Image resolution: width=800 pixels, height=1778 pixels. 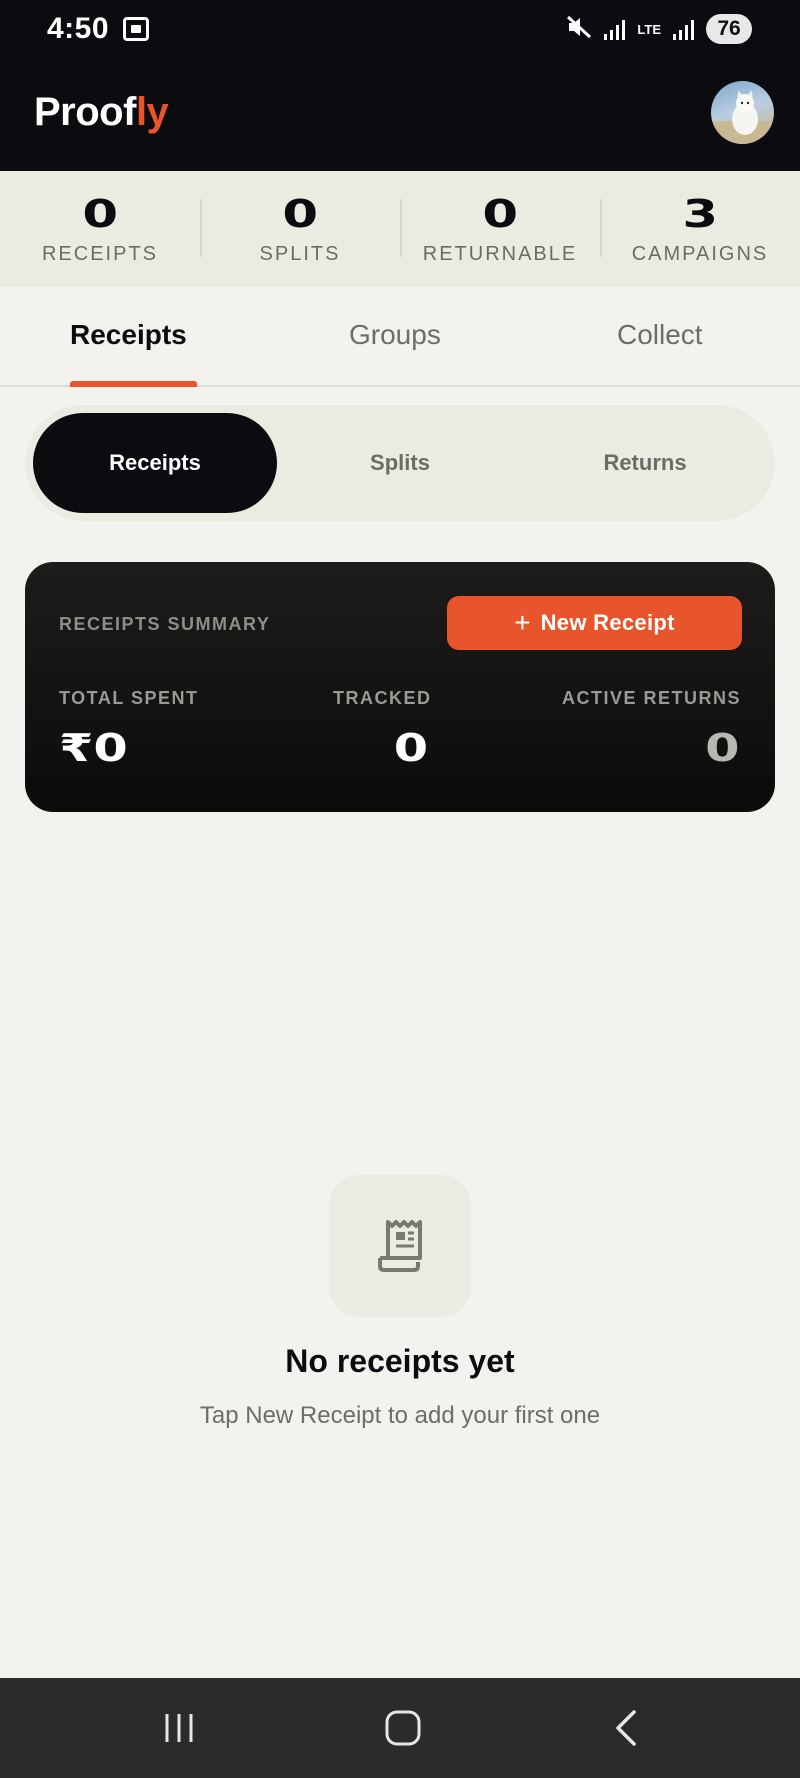 What do you see at coordinates (85, 112) in the screenshot?
I see `logo-main: Proof` at bounding box center [85, 112].